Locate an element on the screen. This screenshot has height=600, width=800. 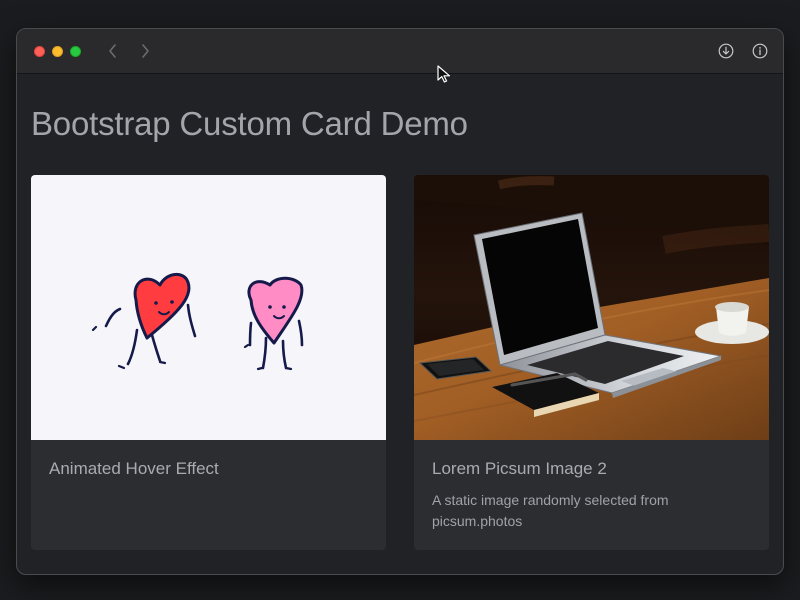
maximize-window-button is located at coordinates (75, 51).